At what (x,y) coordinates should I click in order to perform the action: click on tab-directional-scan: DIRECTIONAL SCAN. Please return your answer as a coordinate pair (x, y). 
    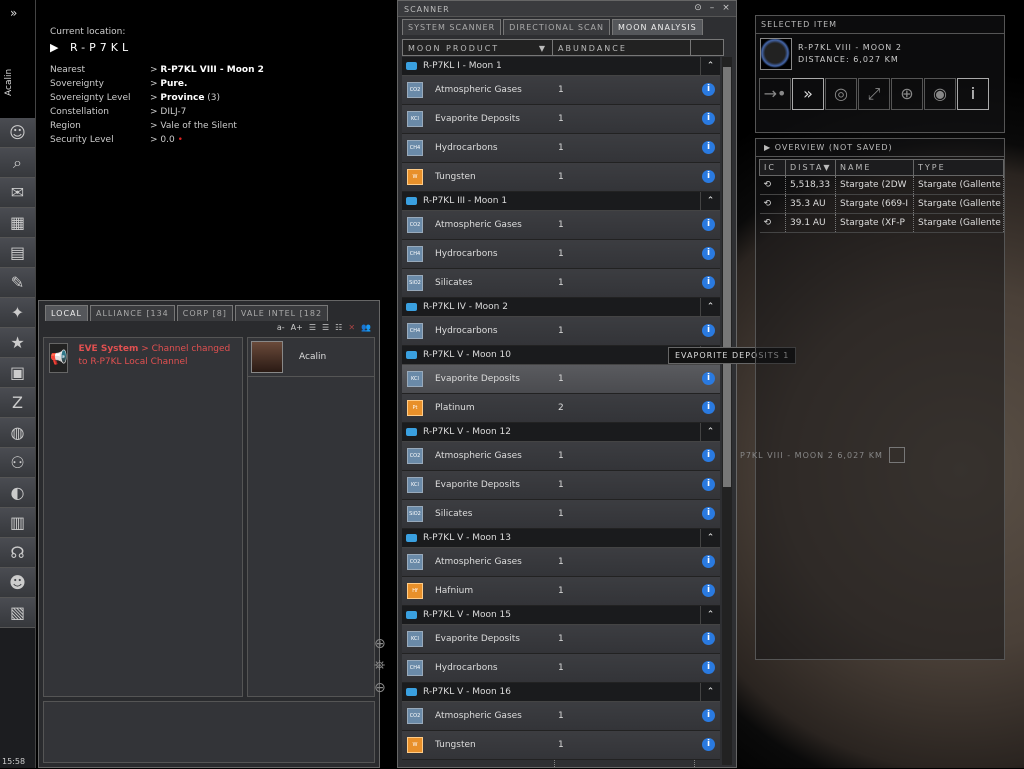
    Looking at the image, I should click on (556, 27).